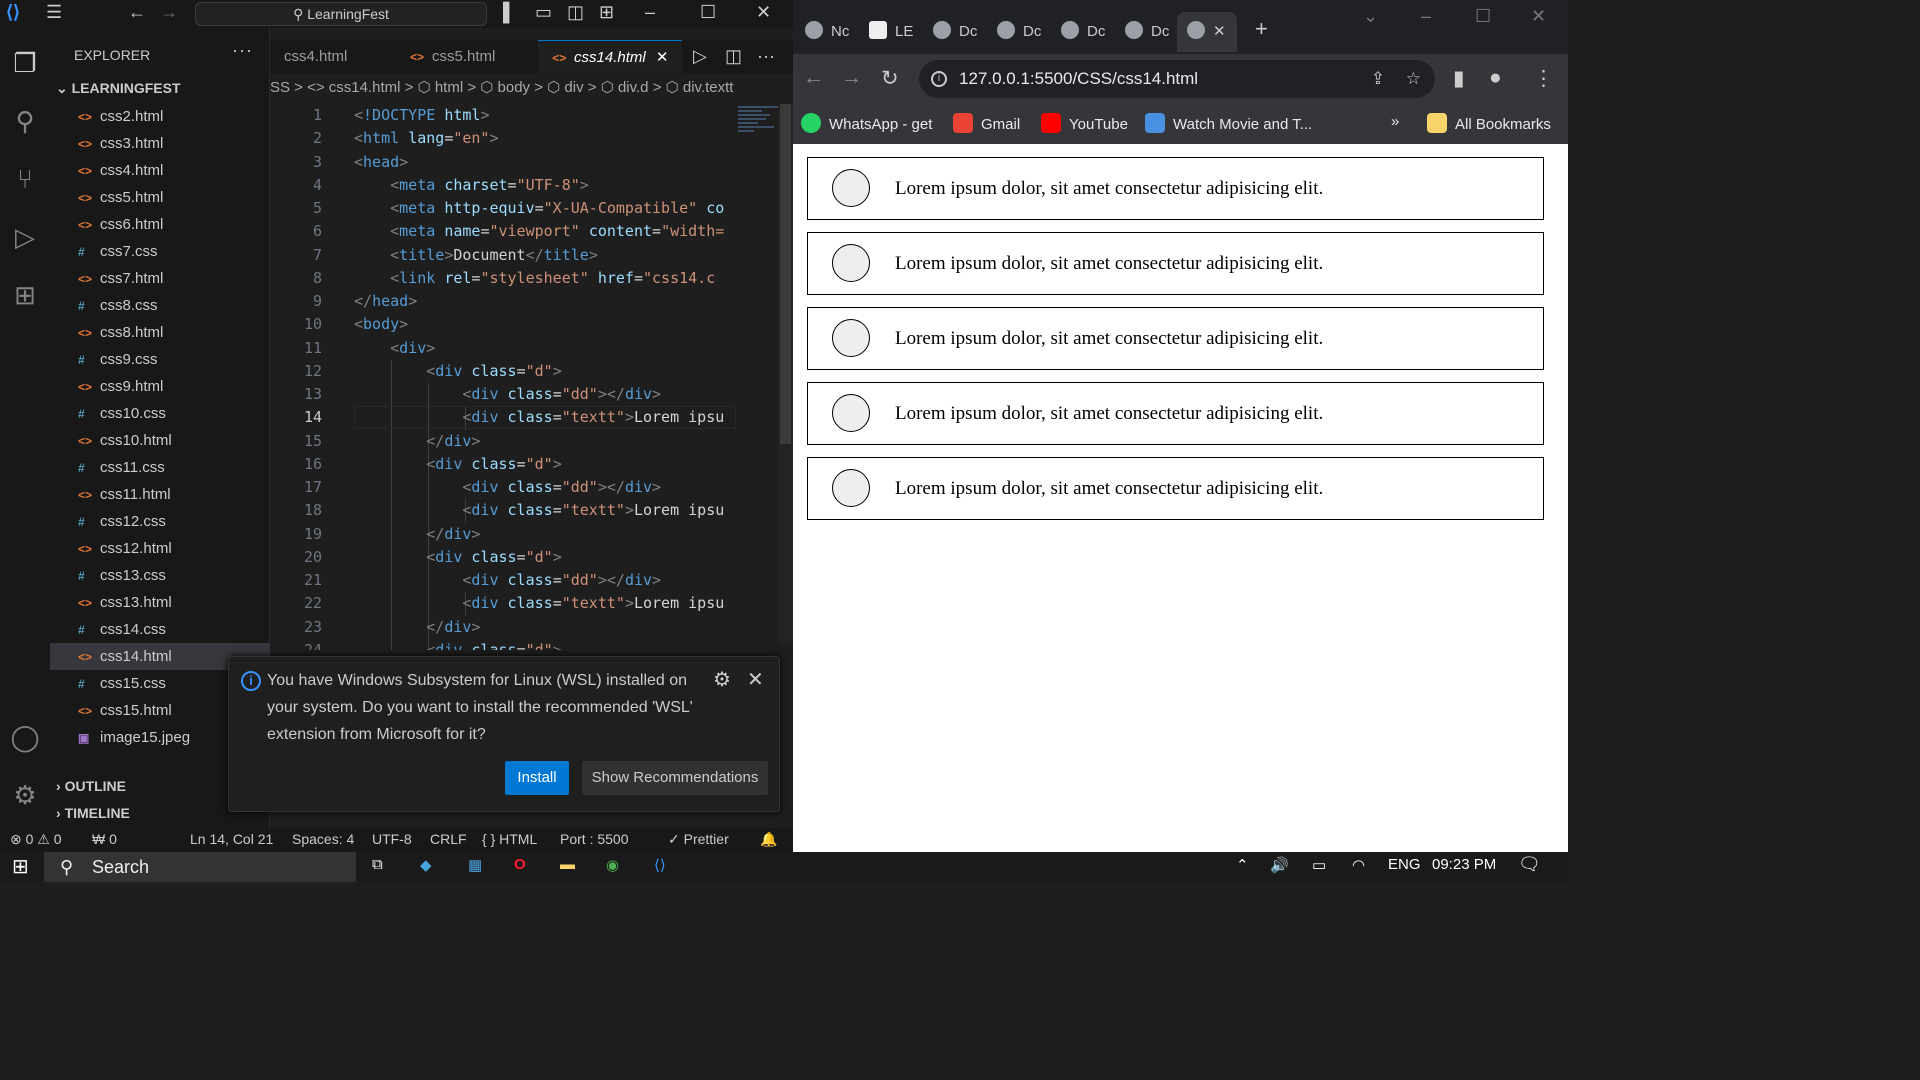 The image size is (1920, 1080). I want to click on file-tree-item: <> css2.html, so click(160, 116).